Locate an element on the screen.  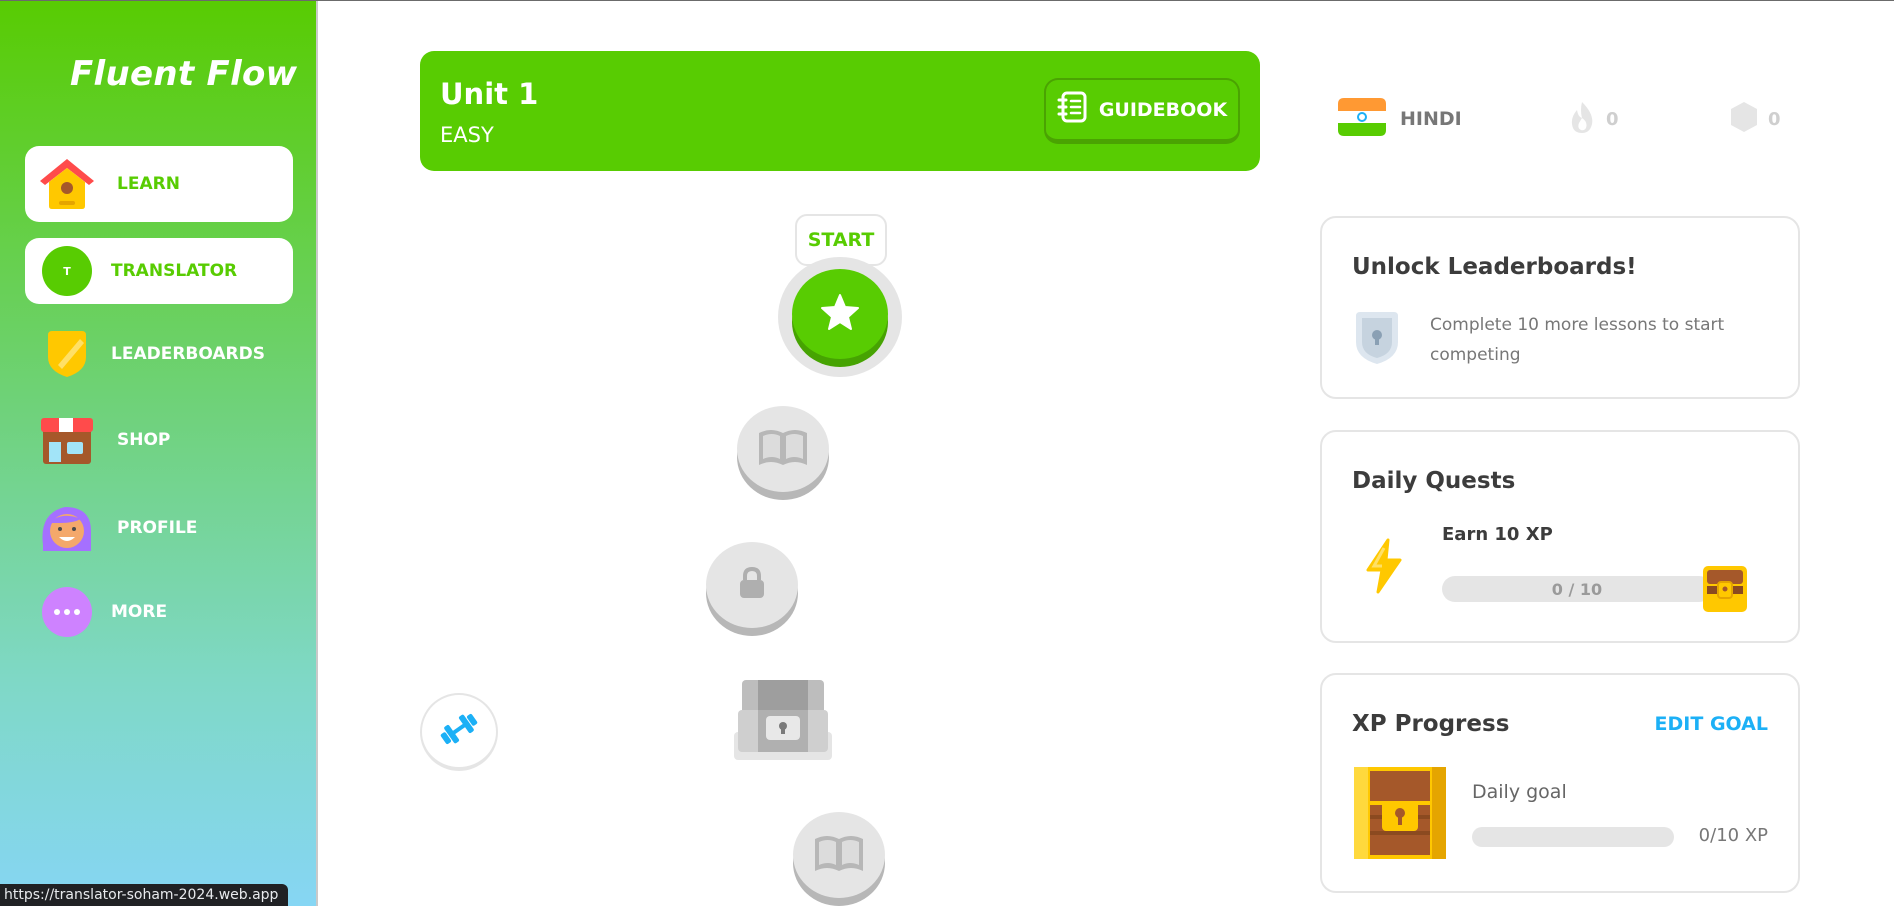
streak-counter: 0 is located at coordinates (1593, 119).